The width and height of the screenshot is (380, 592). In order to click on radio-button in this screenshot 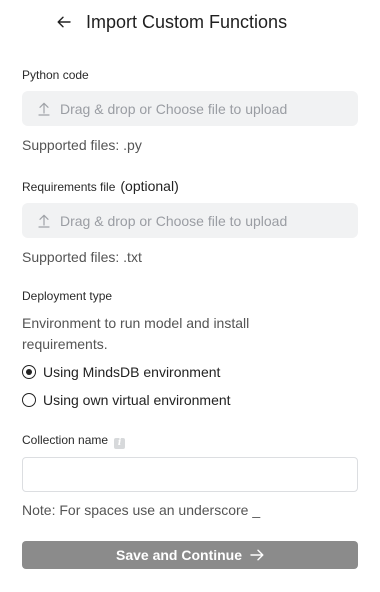, I will do `click(29, 400)`.